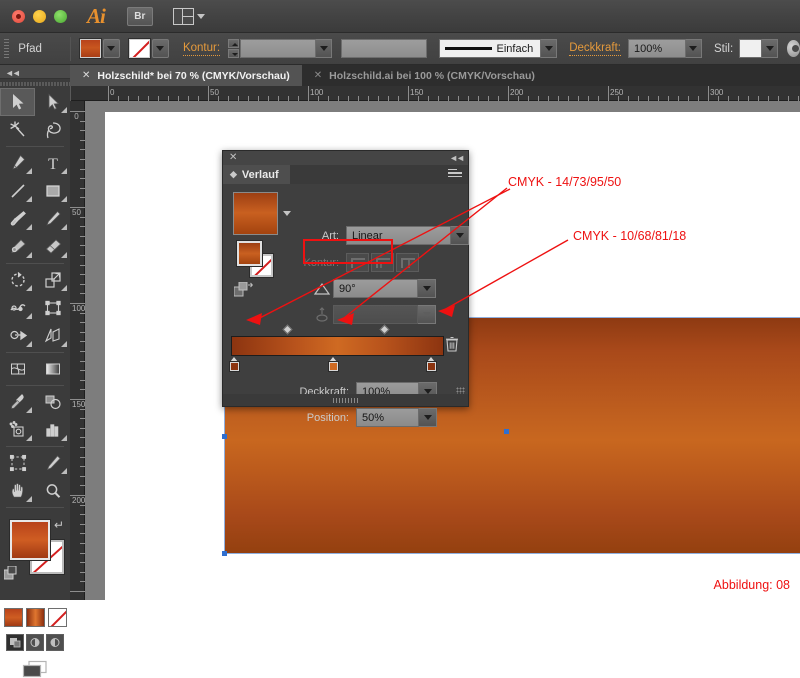 The height and width of the screenshot is (678, 800). What do you see at coordinates (52, 463) in the screenshot?
I see `slice-tool` at bounding box center [52, 463].